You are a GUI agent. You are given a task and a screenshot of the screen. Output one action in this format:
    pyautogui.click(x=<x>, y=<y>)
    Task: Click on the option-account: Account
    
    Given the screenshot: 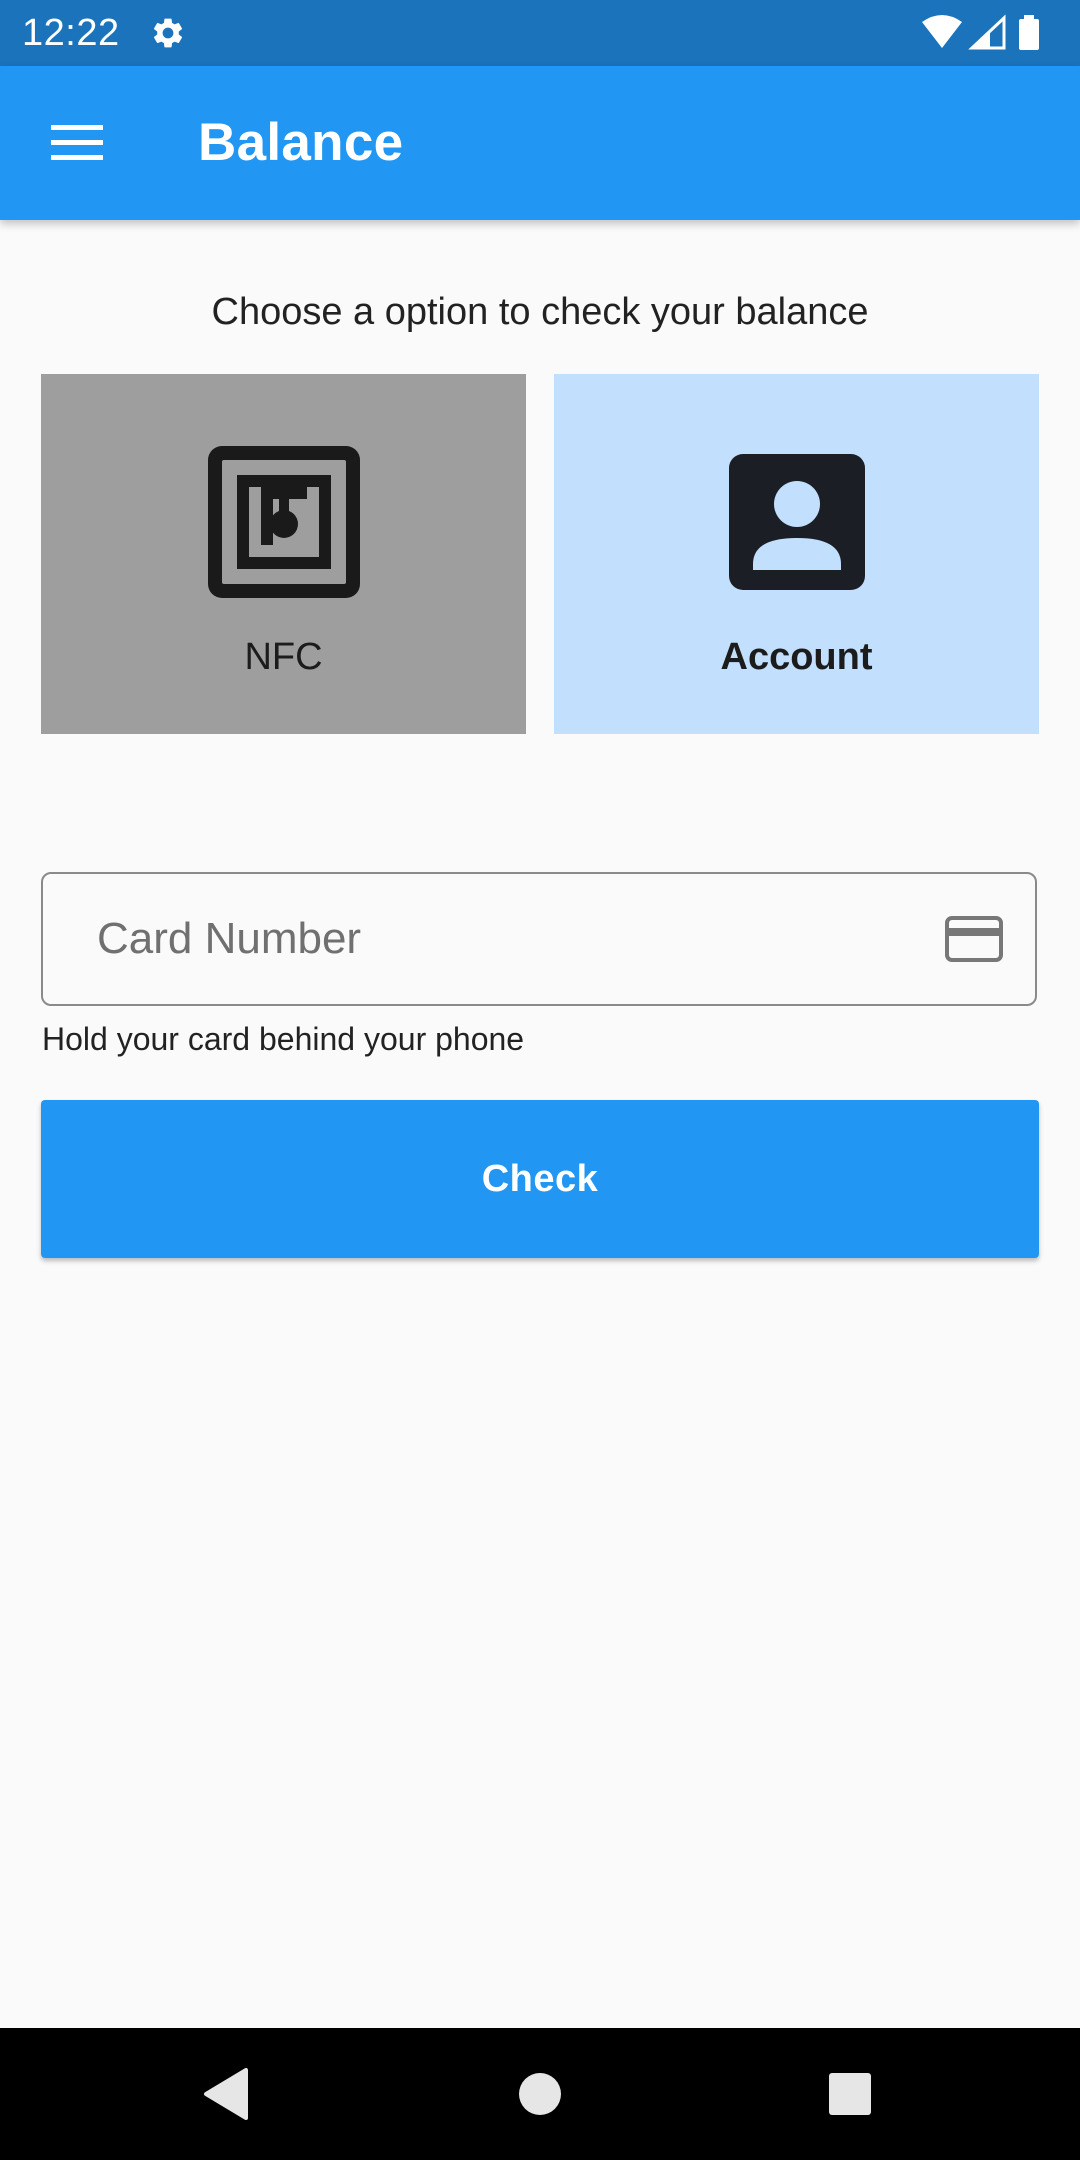 What is the action you would take?
    pyautogui.click(x=796, y=554)
    